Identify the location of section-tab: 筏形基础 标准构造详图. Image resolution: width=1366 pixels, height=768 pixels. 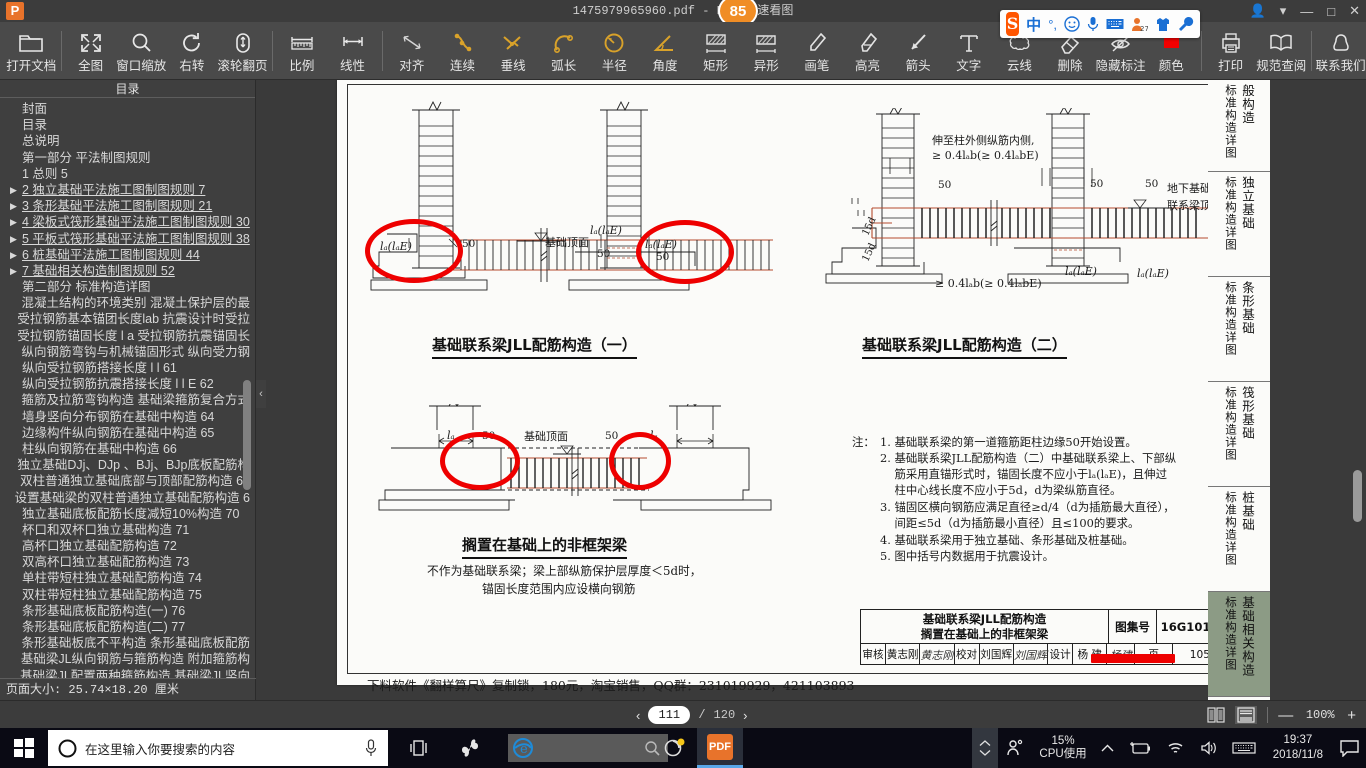
(1239, 434).